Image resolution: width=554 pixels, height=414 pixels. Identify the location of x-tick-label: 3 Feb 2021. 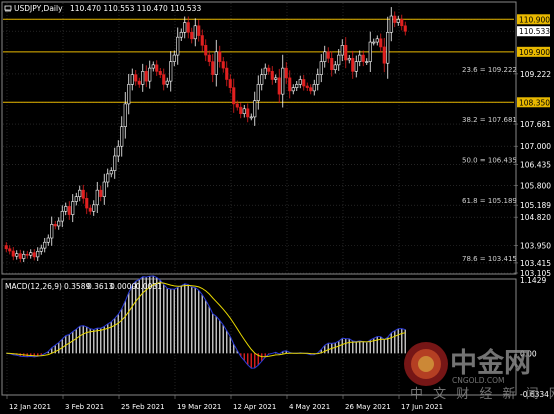
(84, 407).